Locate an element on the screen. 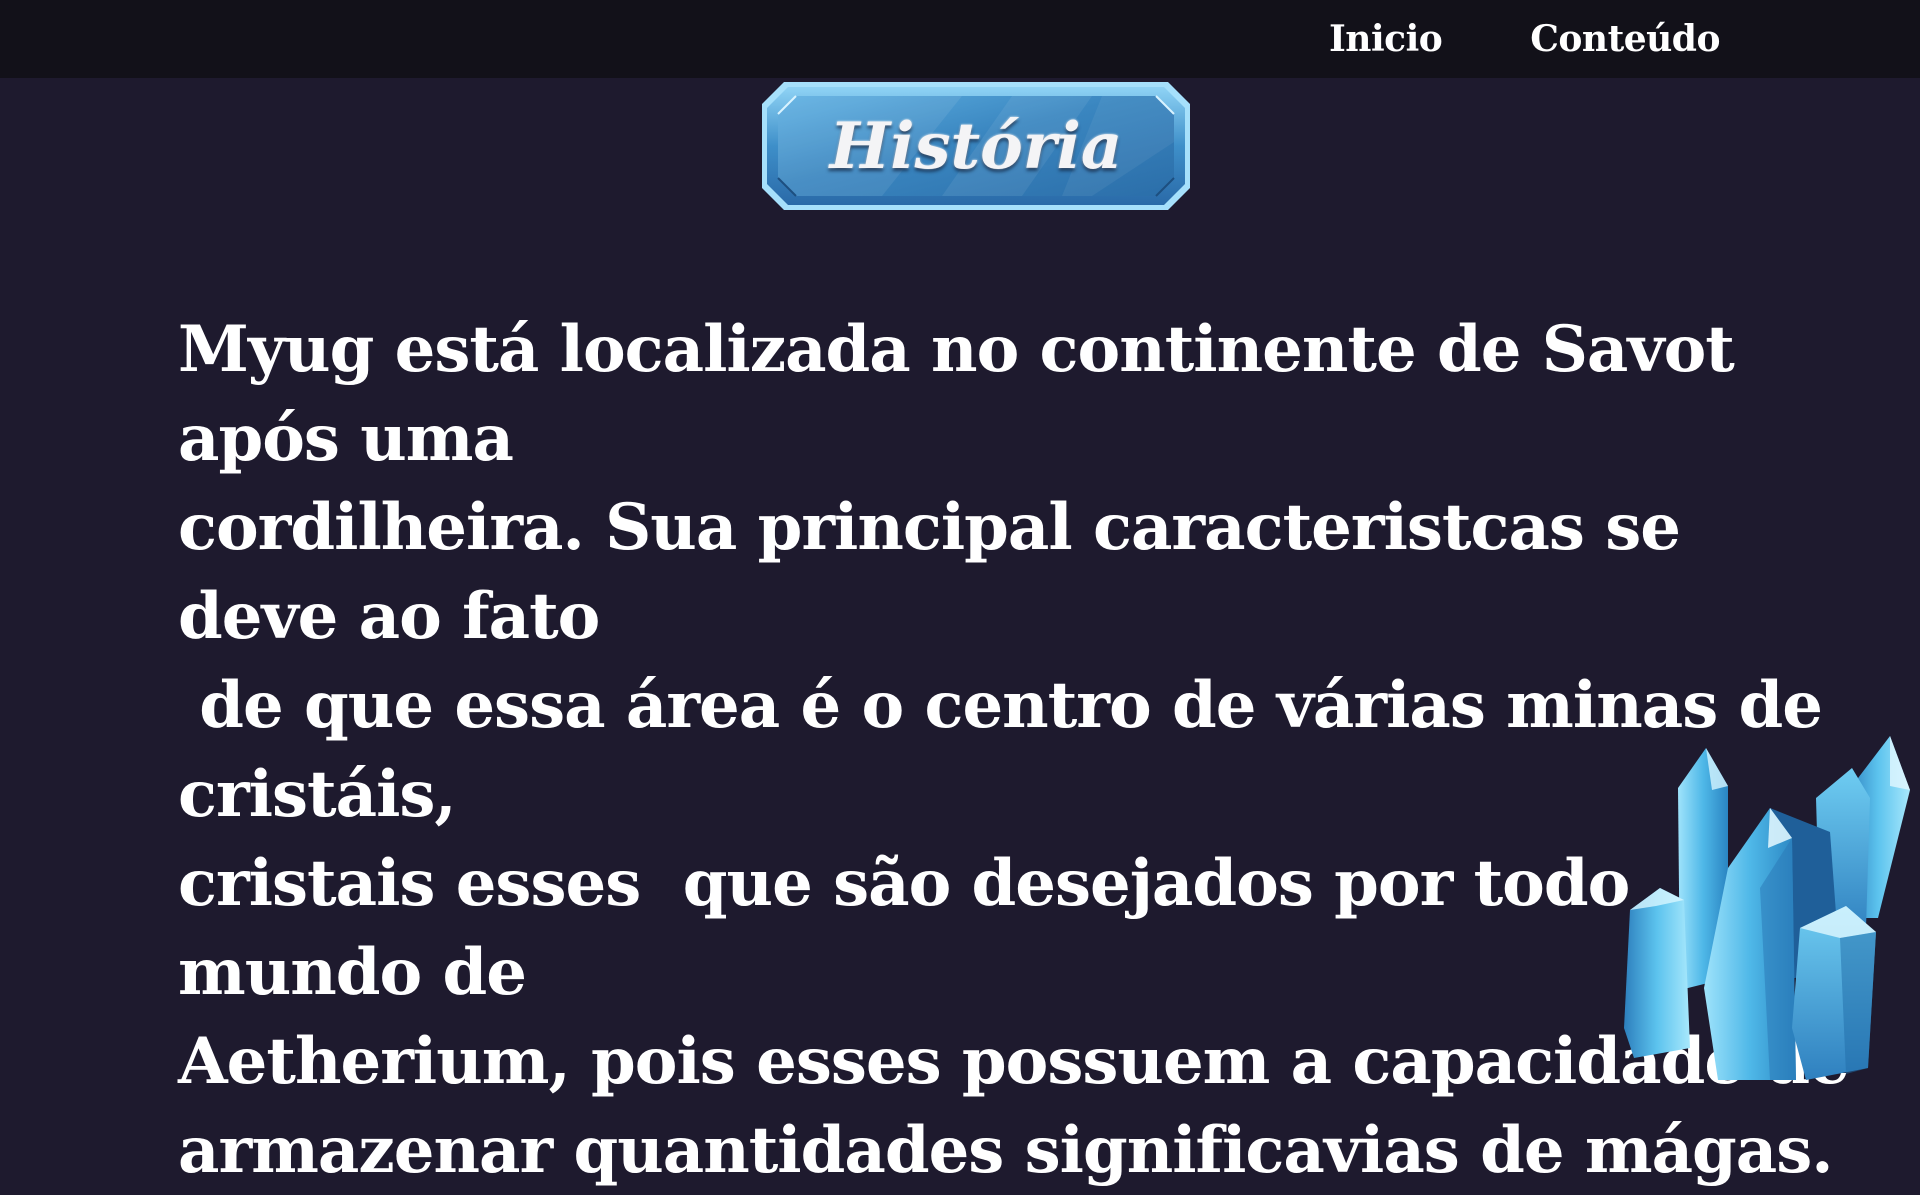 This screenshot has height=1195, width=1920. page-title-banner: História is located at coordinates (976, 146).